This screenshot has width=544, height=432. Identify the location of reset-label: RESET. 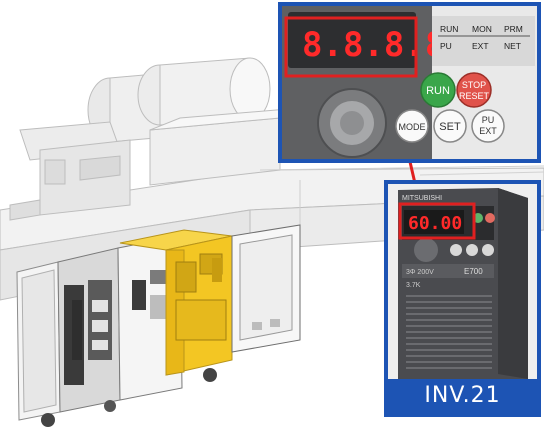
(474, 96).